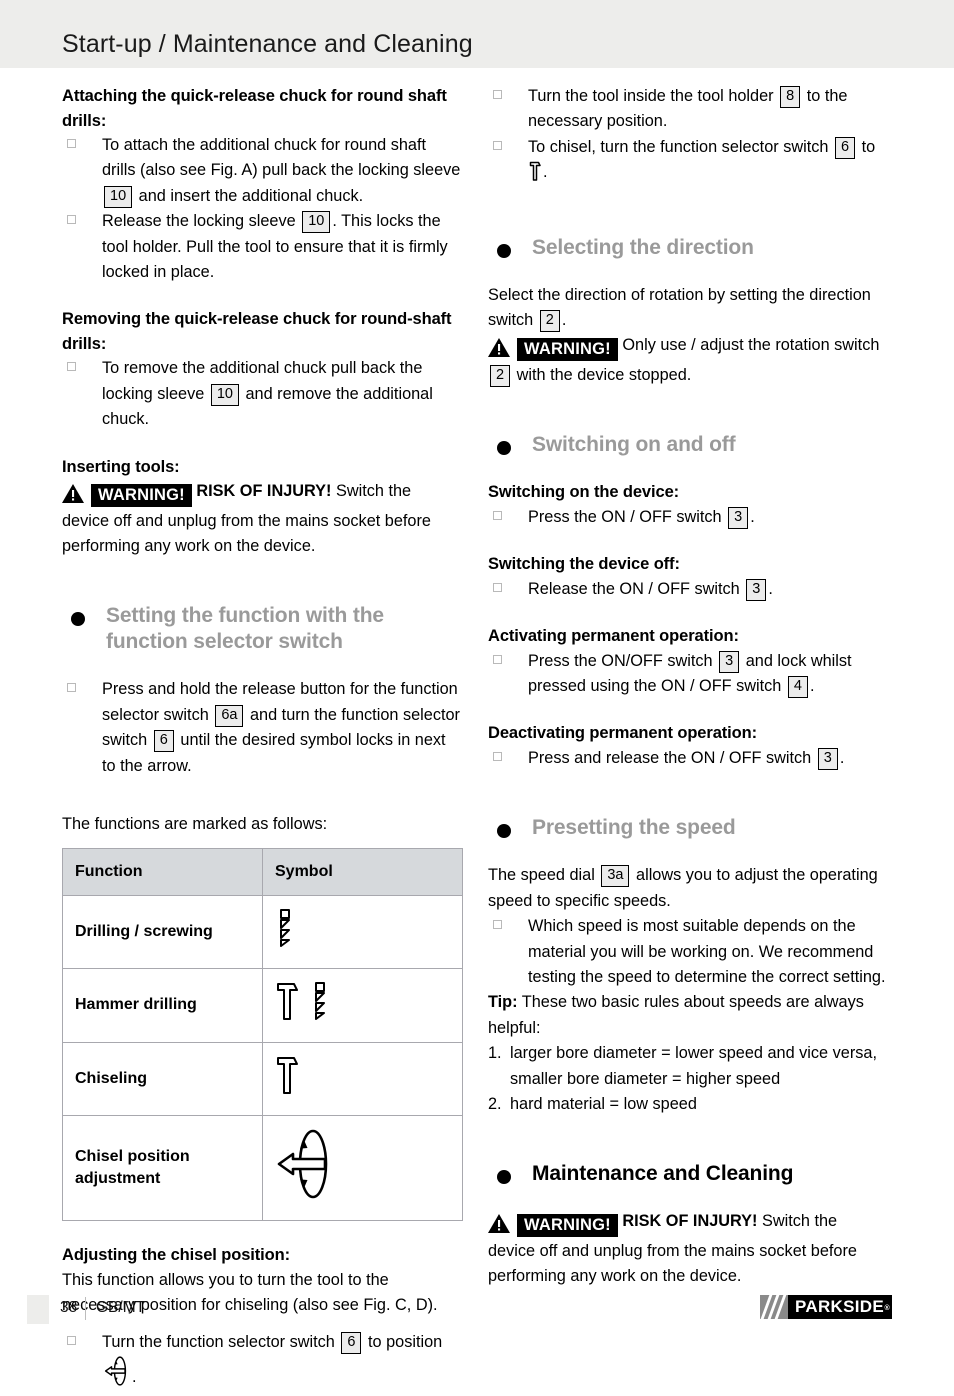 This screenshot has height=1396, width=954. I want to click on deactivating-permanent-list: Press and release the ON / OFF switch 3., so click(688, 758).